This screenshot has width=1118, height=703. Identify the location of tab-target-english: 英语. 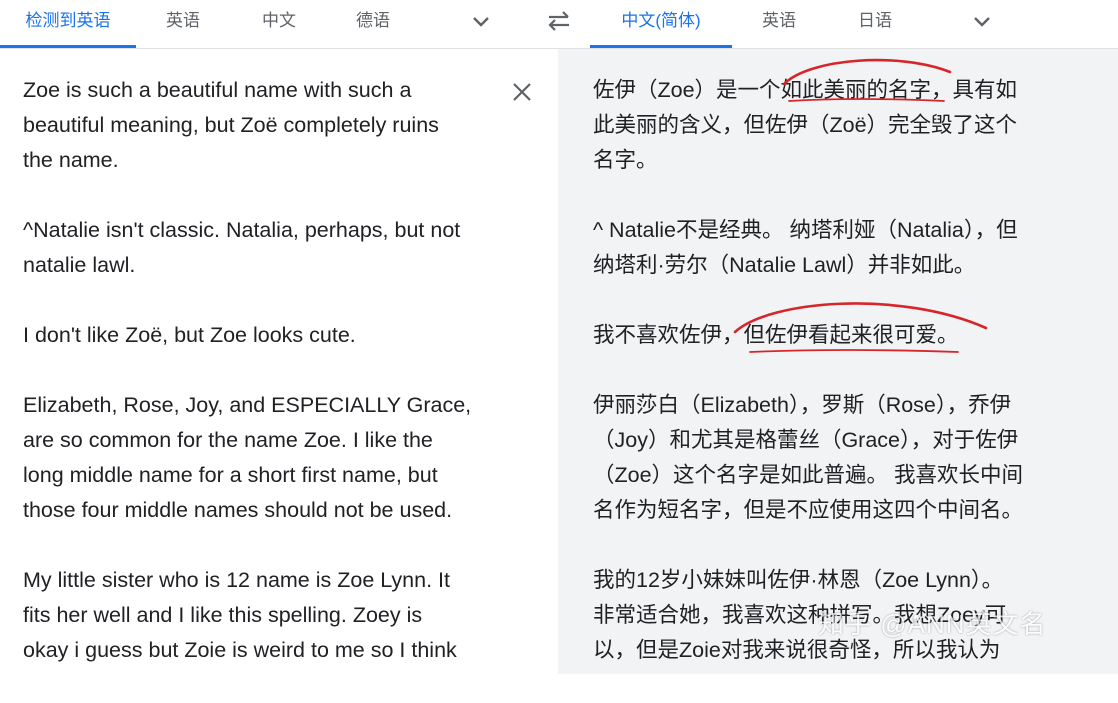
(779, 24).